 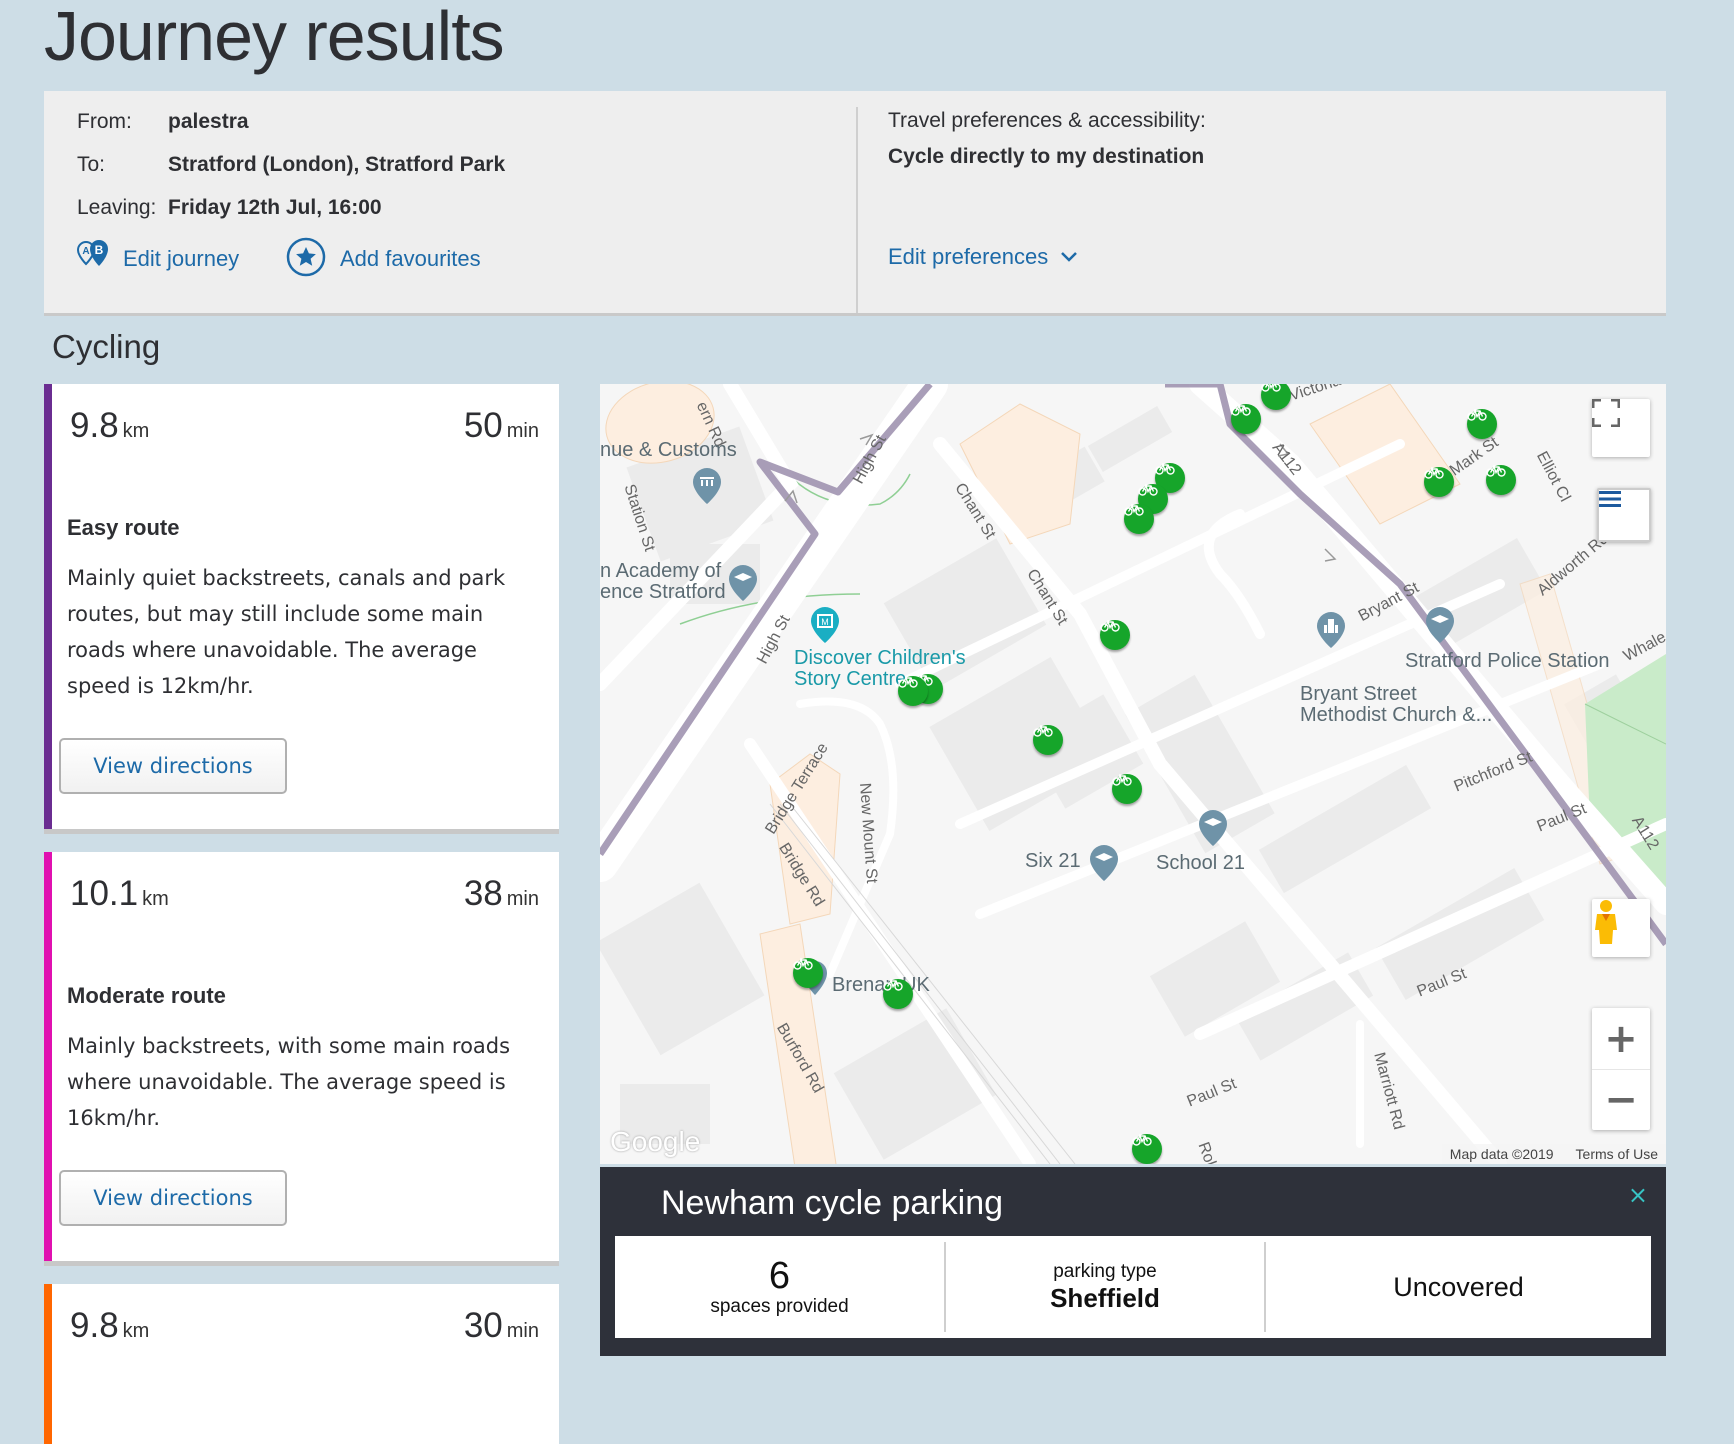 What do you see at coordinates (275, 207) in the screenshot?
I see `leaving-value: Friday 12th Jul, 16:00` at bounding box center [275, 207].